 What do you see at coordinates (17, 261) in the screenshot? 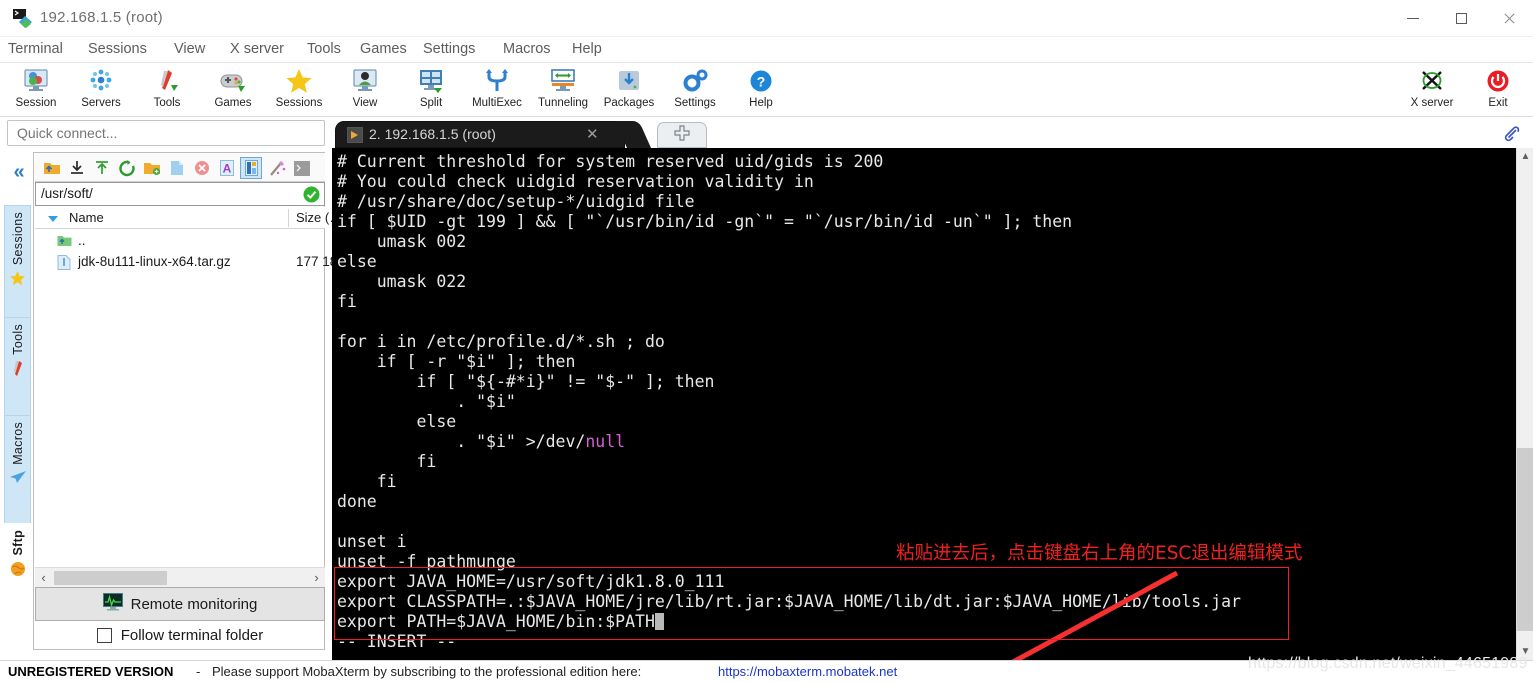
I see `sidebar-tab-sessions: Sessions` at bounding box center [17, 261].